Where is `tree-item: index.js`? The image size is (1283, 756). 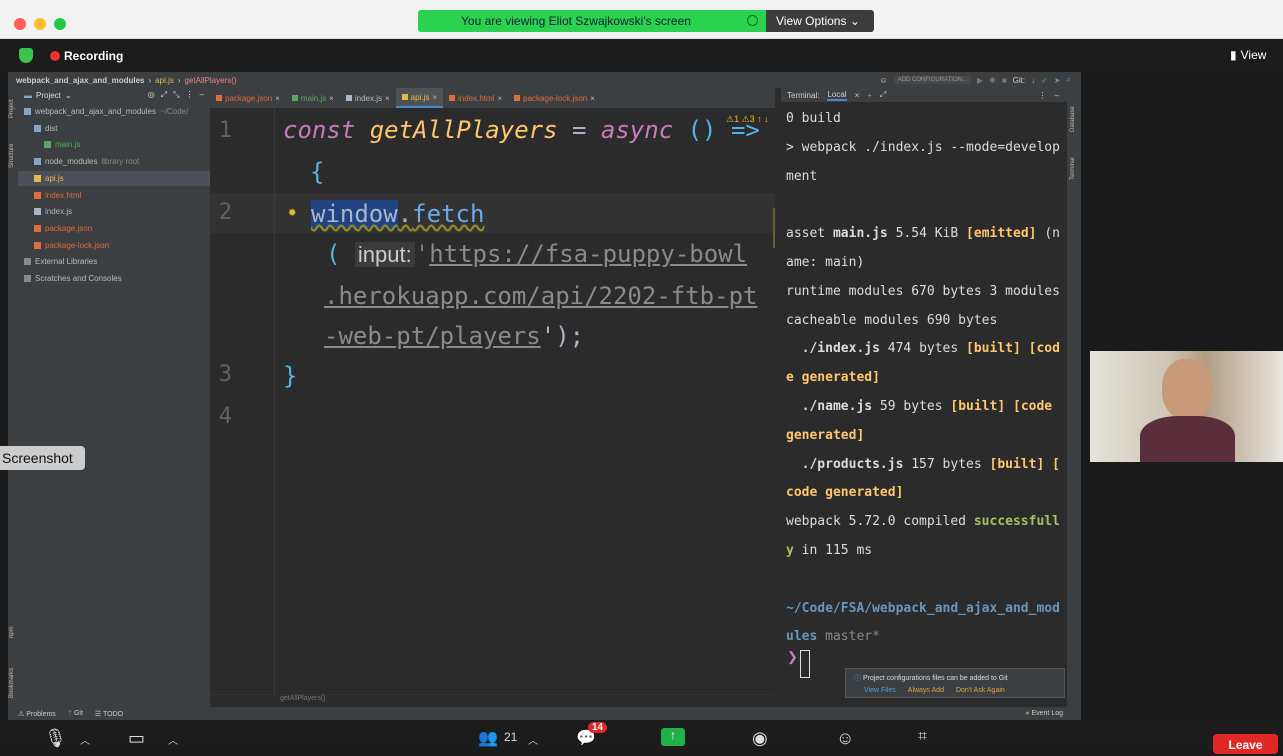
tree-item: index.js is located at coordinates (114, 211).